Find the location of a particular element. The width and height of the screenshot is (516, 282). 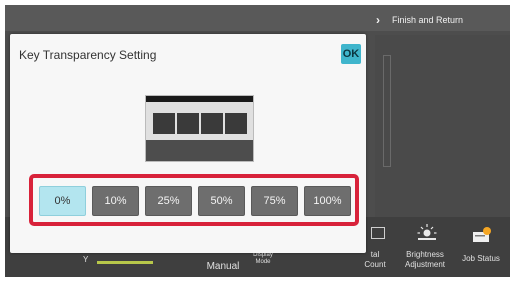

transparency-option-25: 25% is located at coordinates (168, 201).